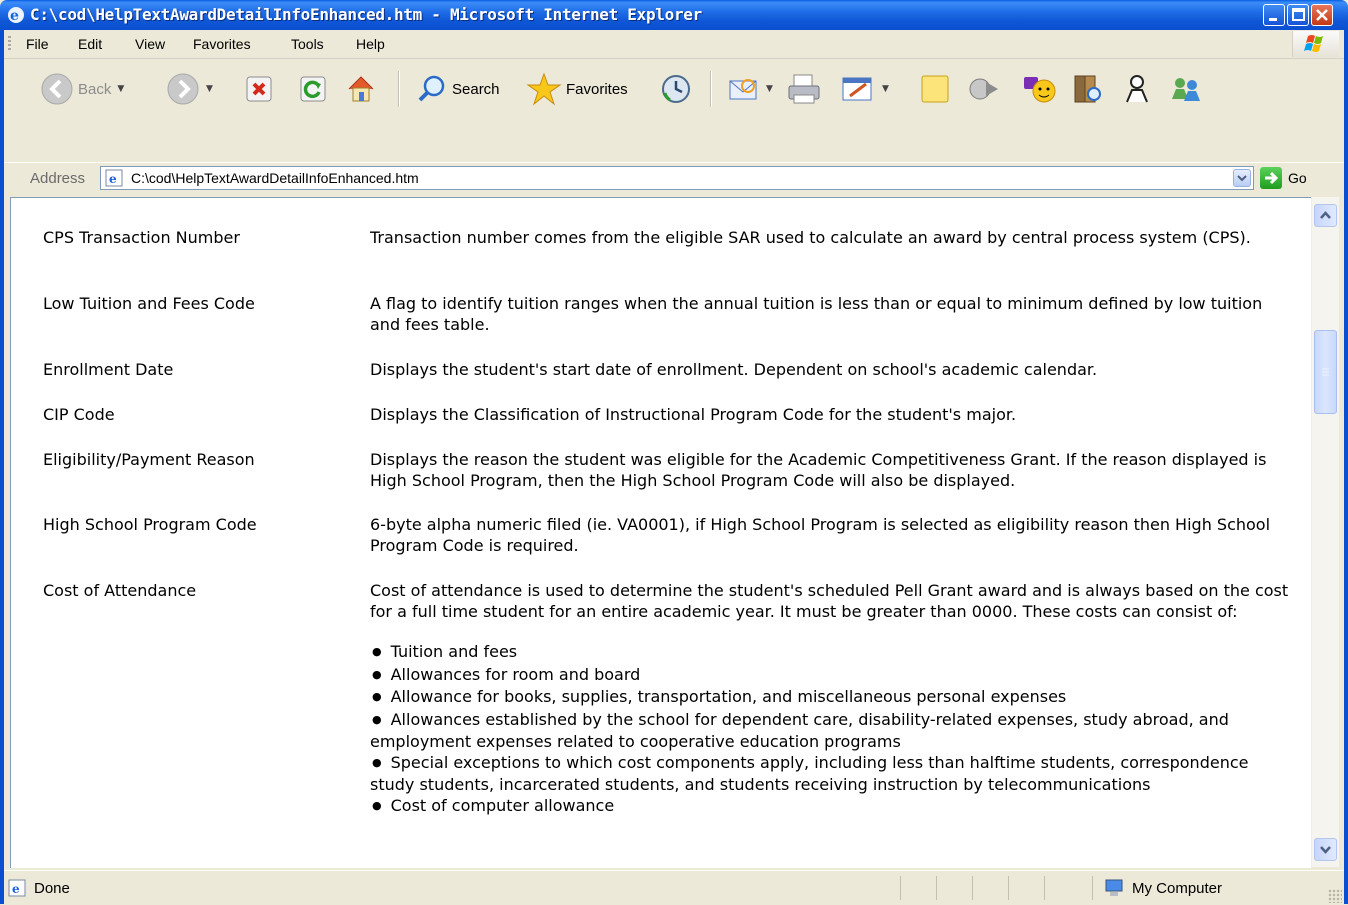  I want to click on back-button: Back ▼, so click(82, 89).